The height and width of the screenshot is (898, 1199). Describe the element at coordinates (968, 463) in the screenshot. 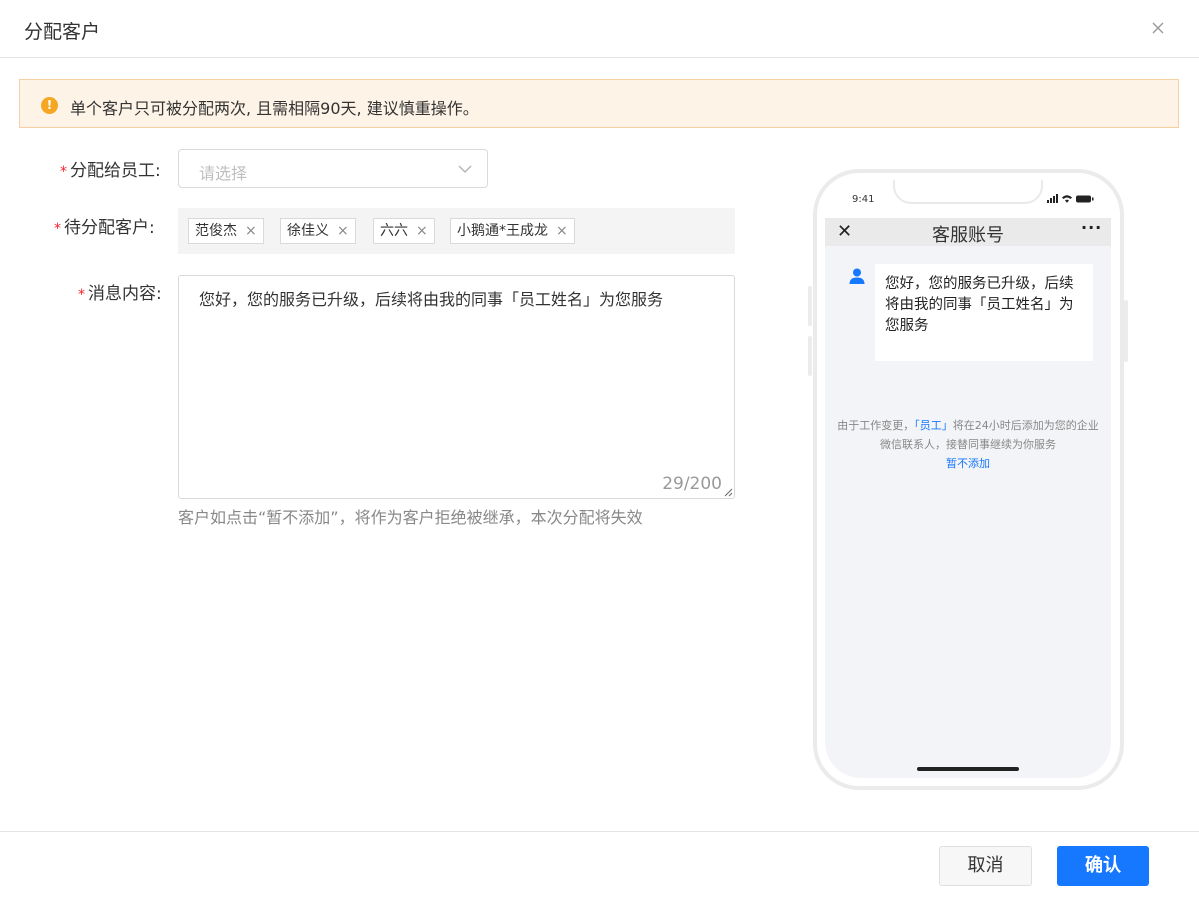

I see `decline-add-link: 暂不添加` at that location.